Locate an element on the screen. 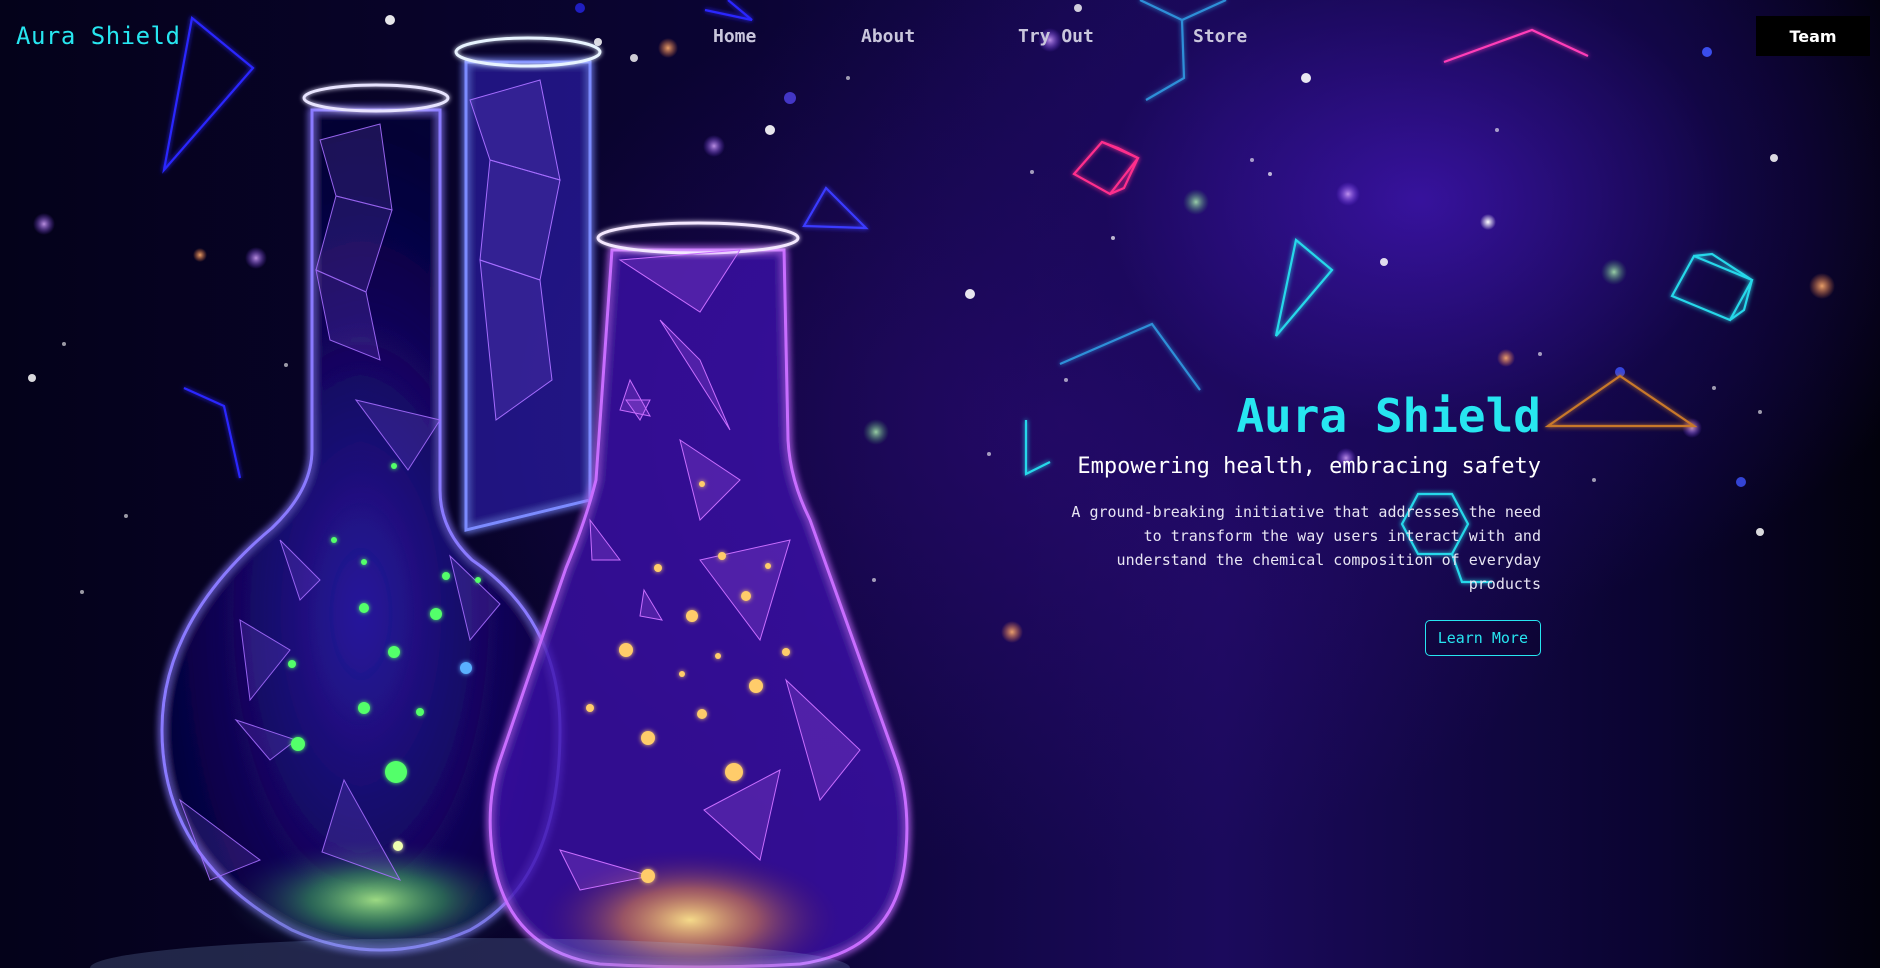  flask-icon is located at coordinates (528, 284).